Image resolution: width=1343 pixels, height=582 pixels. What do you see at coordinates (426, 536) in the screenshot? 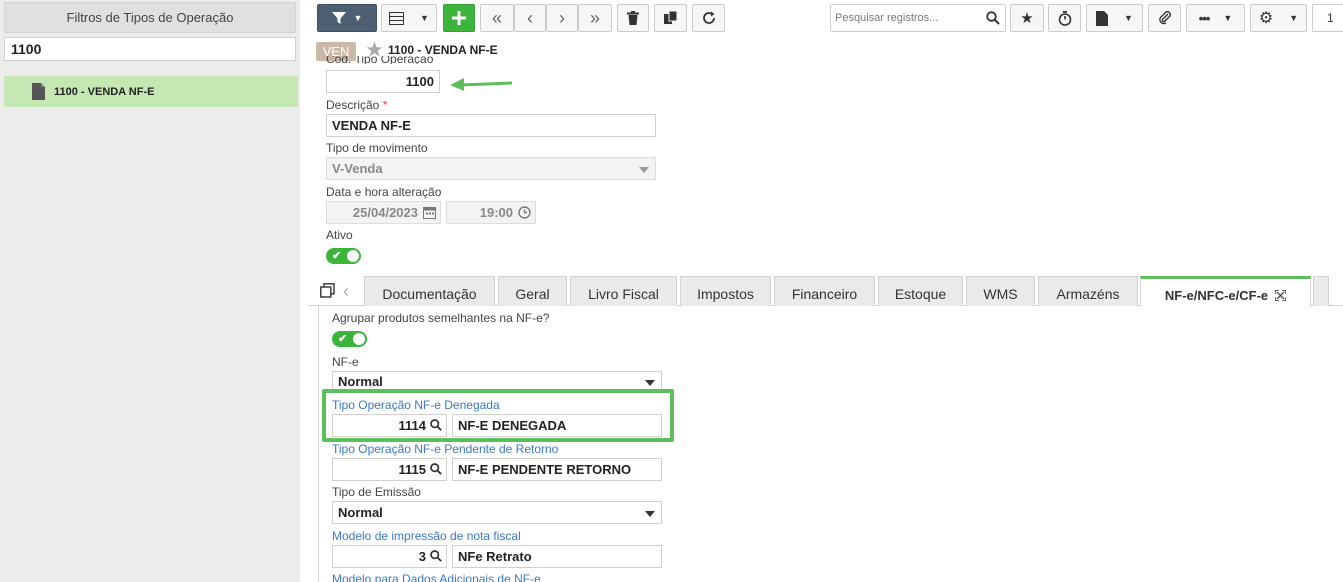
I see `modelo-label: Modelo de impressão de nota fiscal` at bounding box center [426, 536].